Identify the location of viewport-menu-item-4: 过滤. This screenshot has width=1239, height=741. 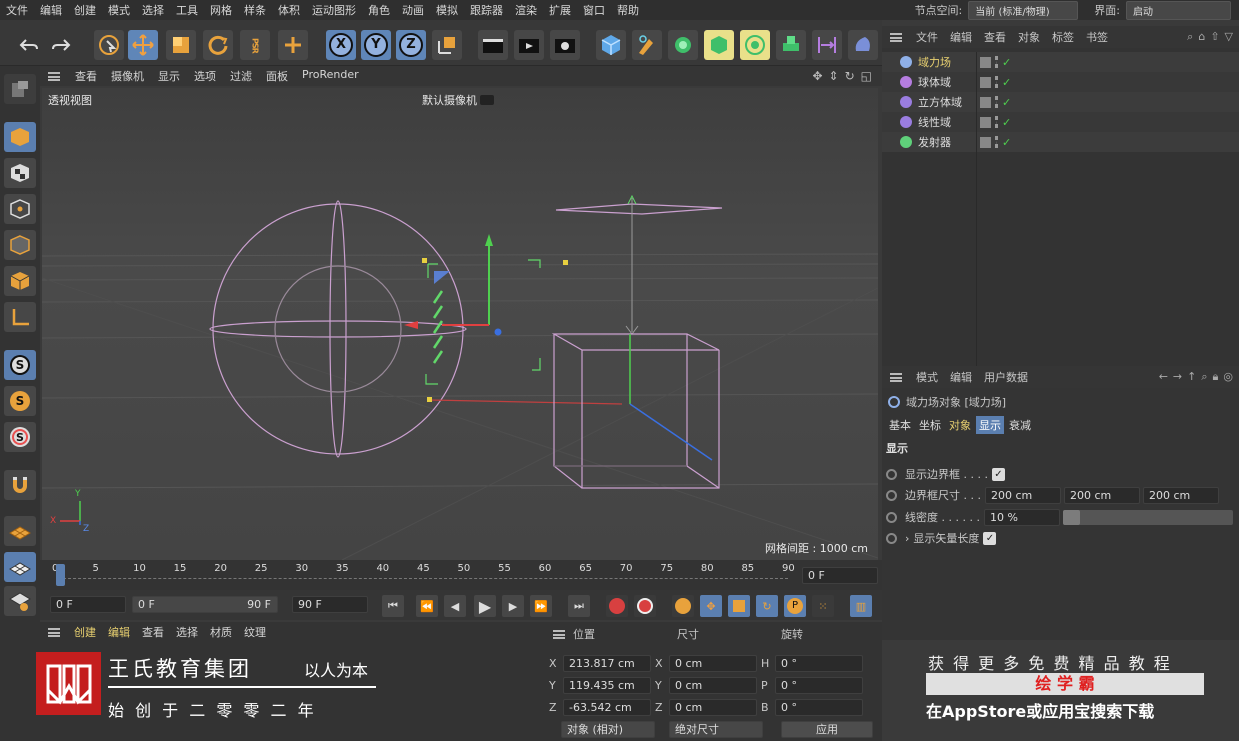
(241, 76).